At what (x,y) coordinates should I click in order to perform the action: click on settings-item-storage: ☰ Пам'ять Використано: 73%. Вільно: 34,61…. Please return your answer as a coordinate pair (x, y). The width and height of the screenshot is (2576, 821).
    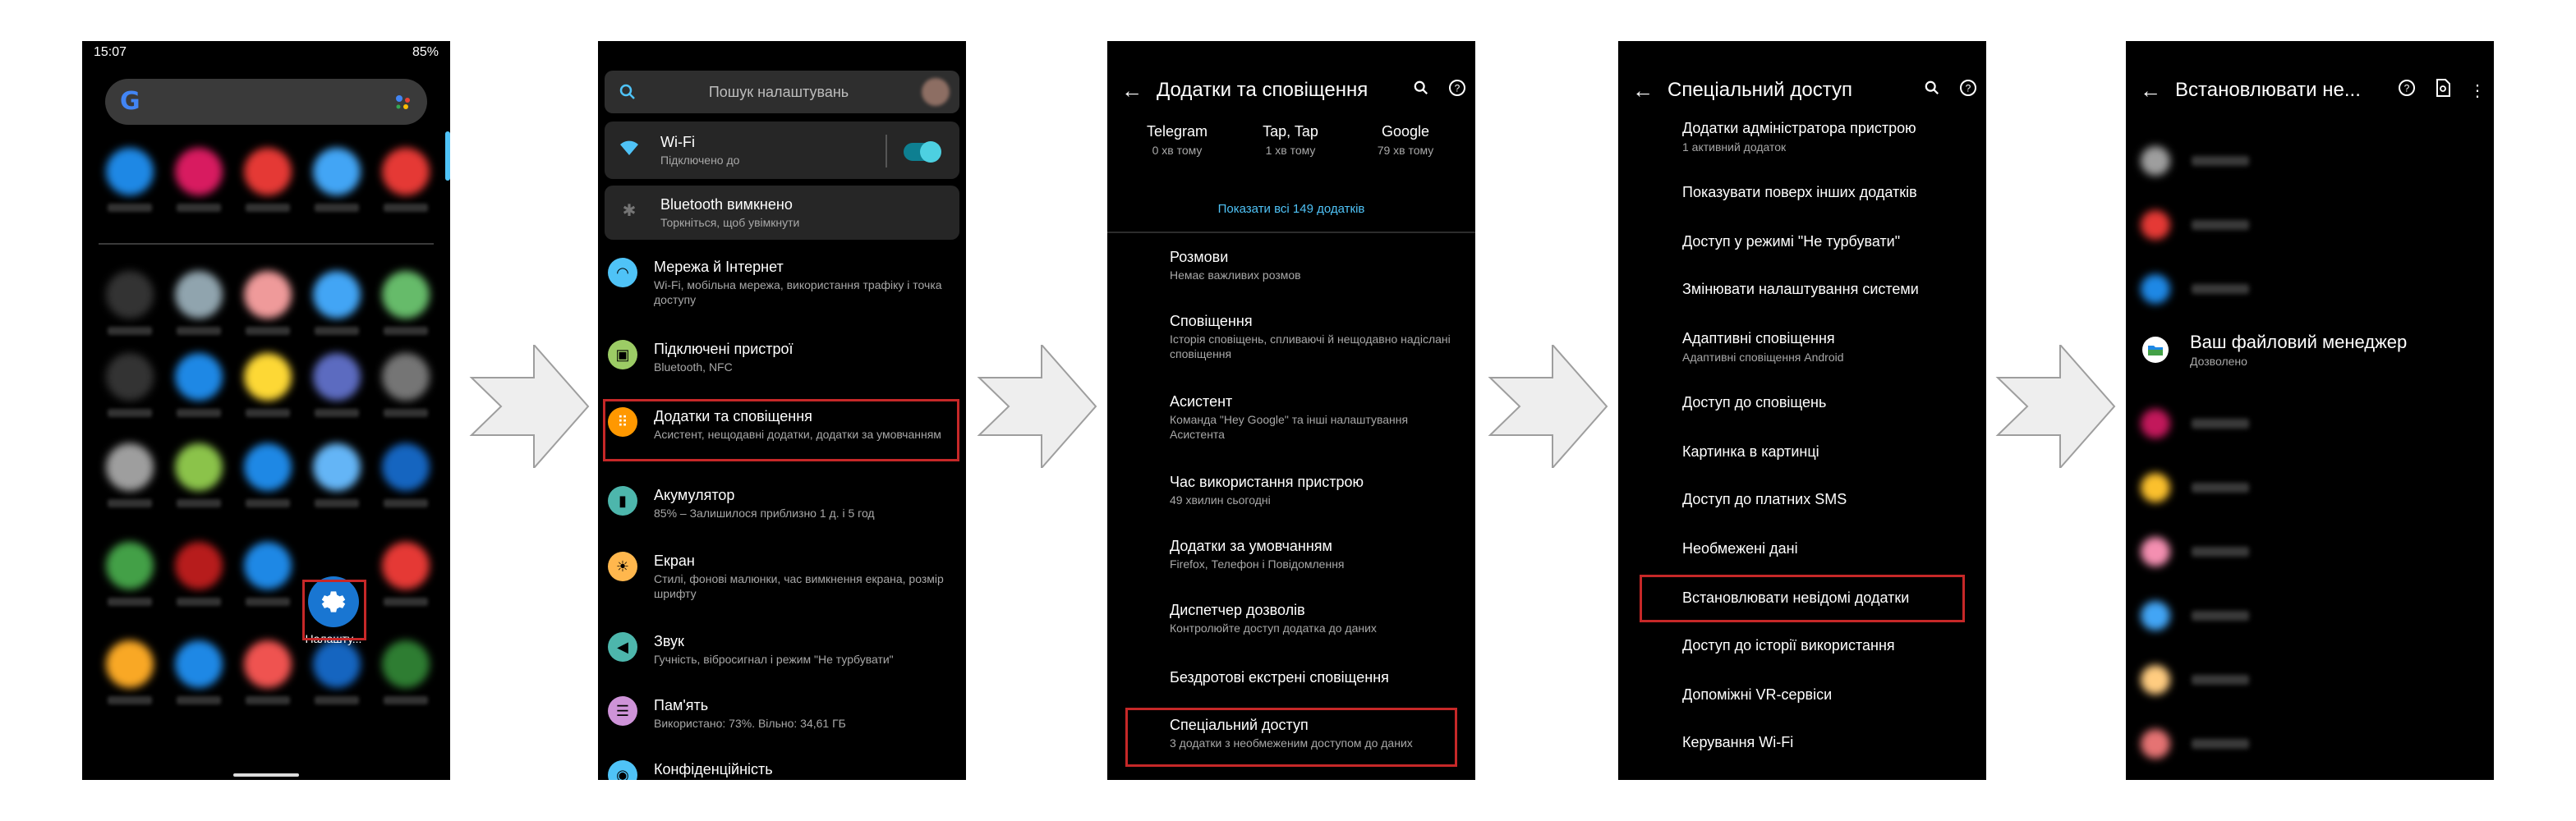
    Looking at the image, I should click on (782, 713).